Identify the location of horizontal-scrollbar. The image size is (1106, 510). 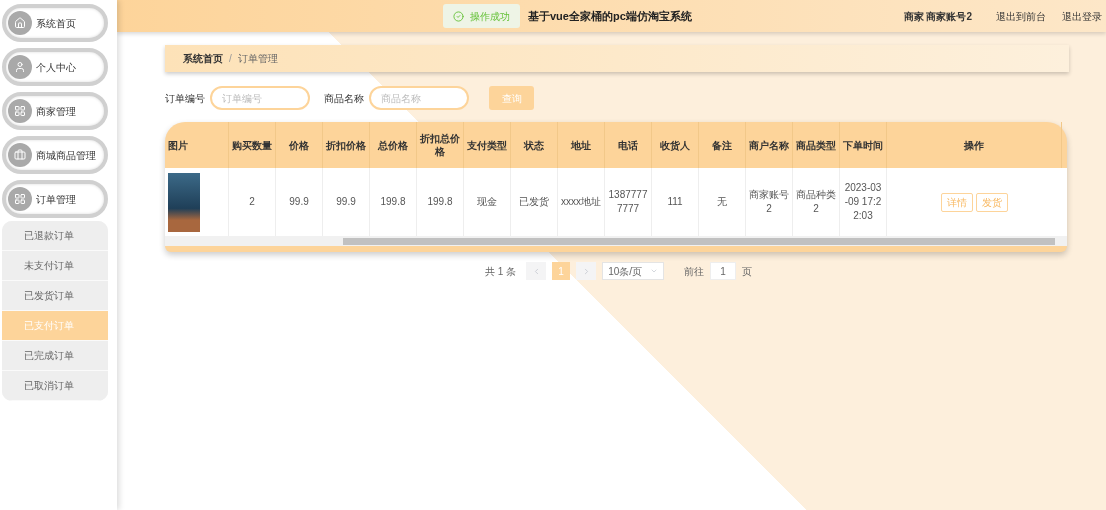
(616, 241).